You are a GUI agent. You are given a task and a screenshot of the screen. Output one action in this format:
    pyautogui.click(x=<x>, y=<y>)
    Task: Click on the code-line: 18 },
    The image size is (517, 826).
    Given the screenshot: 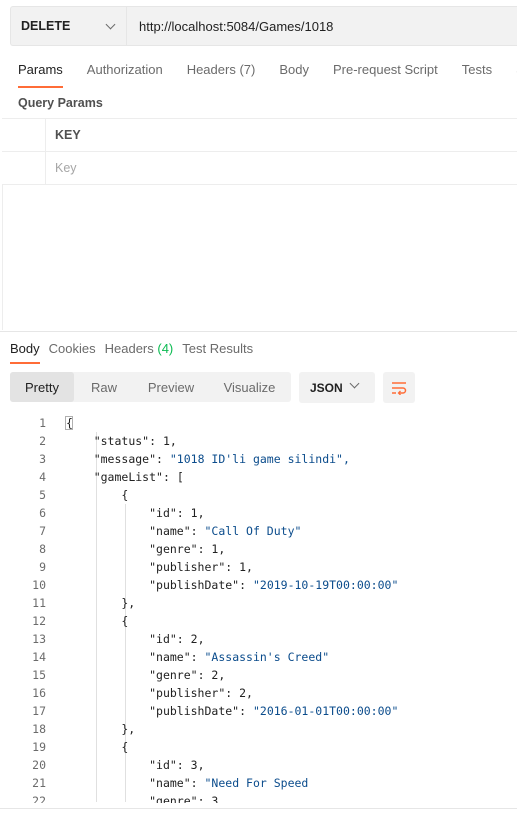 What is the action you would take?
    pyautogui.click(x=258, y=729)
    